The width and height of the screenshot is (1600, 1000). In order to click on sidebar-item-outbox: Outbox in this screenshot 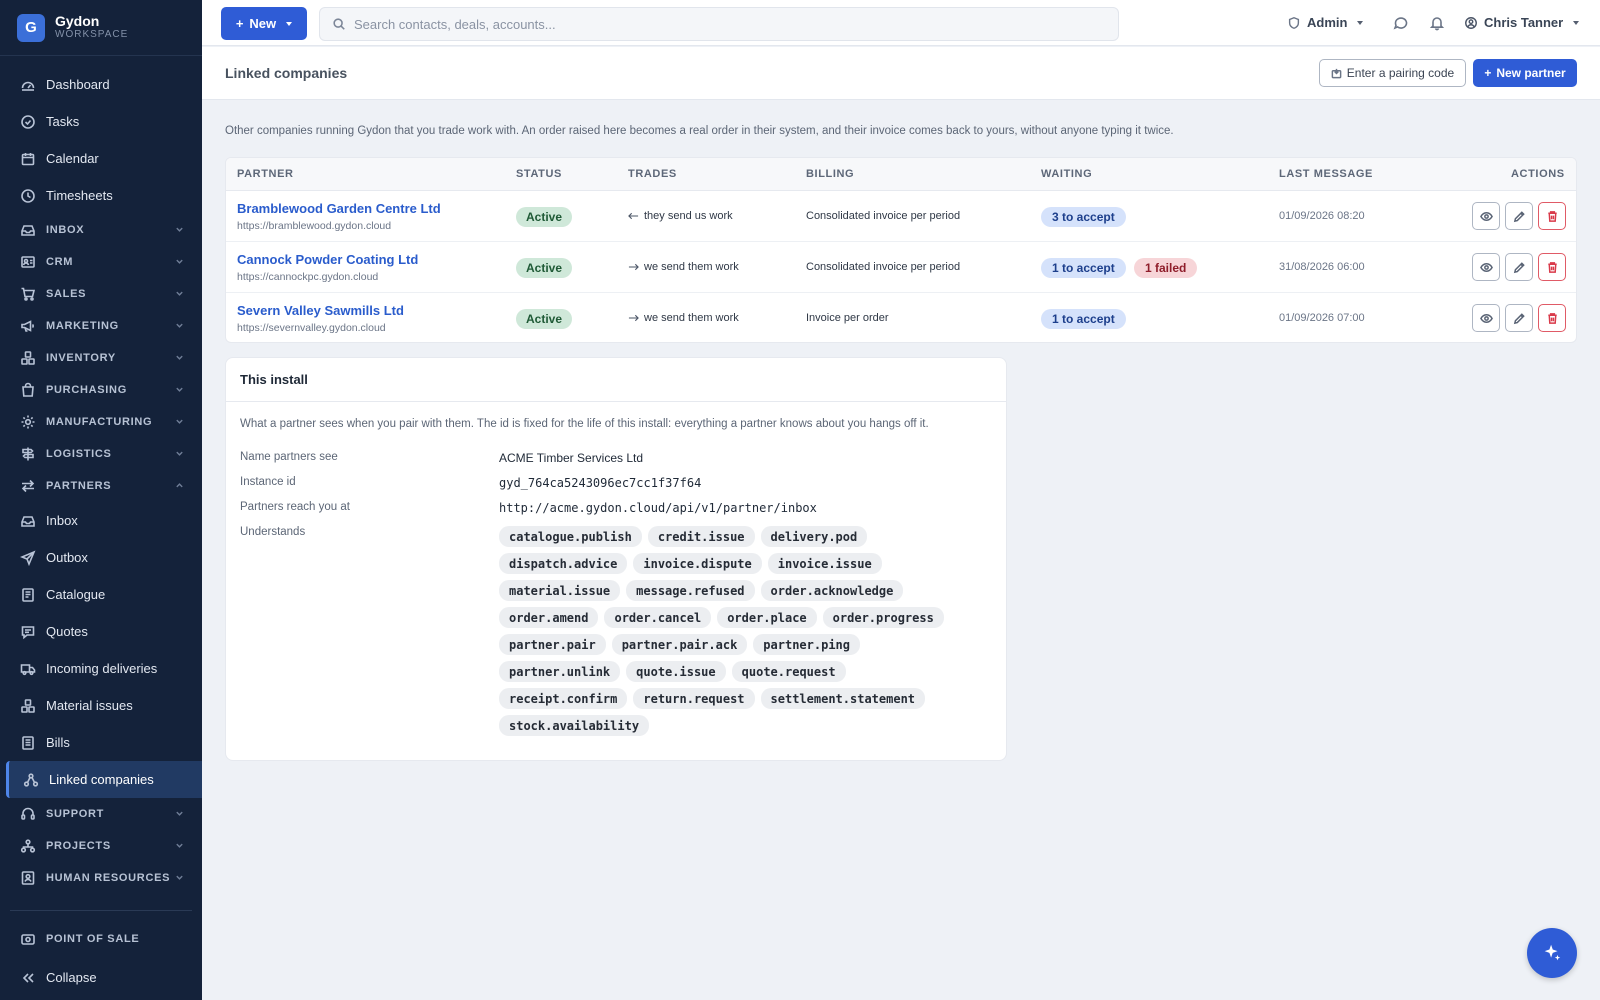, I will do `click(101, 557)`.